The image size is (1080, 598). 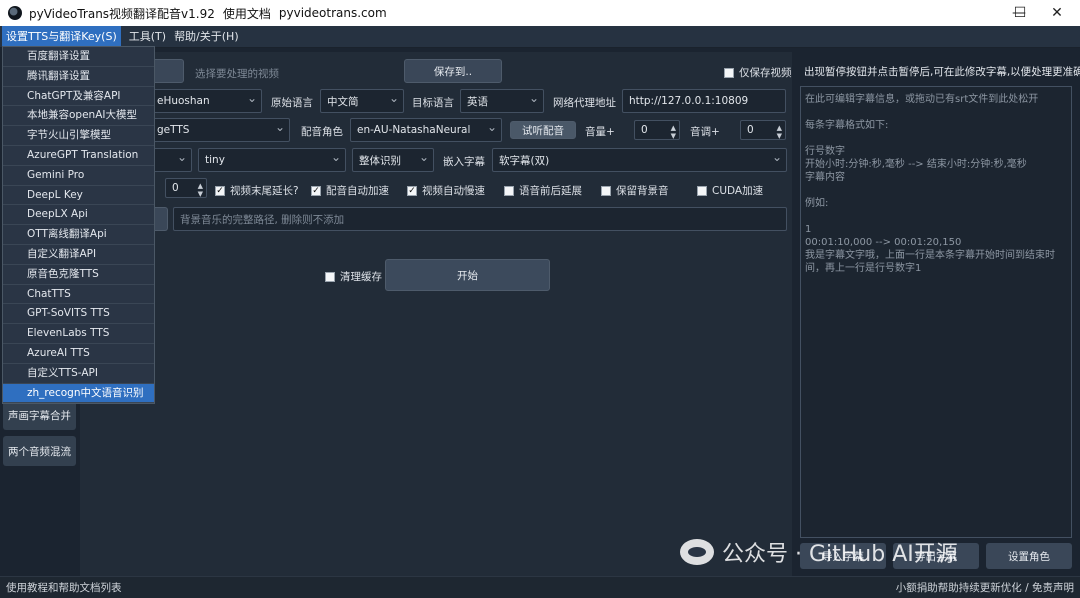 I want to click on volume-spinbox: 0 ▲ ▼, so click(x=657, y=130).